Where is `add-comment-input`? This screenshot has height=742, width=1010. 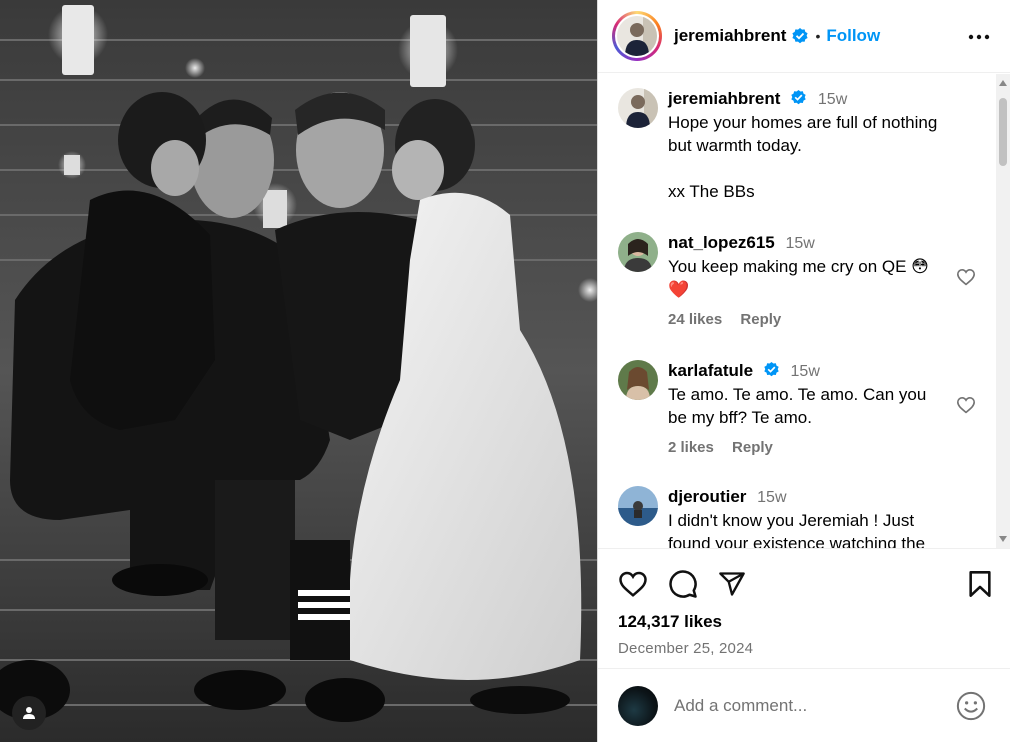 add-comment-input is located at coordinates (804, 705).